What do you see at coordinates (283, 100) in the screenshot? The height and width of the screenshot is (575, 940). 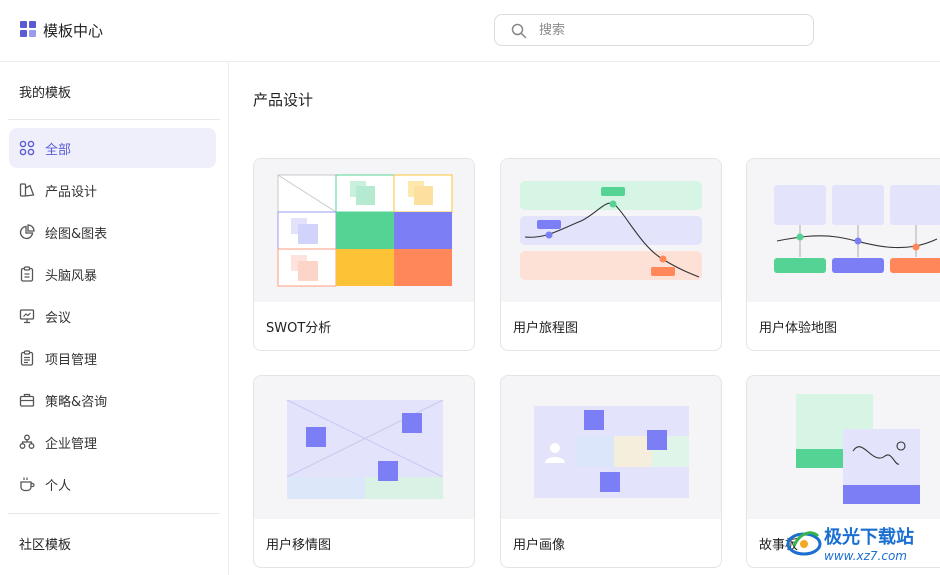 I see `section-title: 产品设计` at bounding box center [283, 100].